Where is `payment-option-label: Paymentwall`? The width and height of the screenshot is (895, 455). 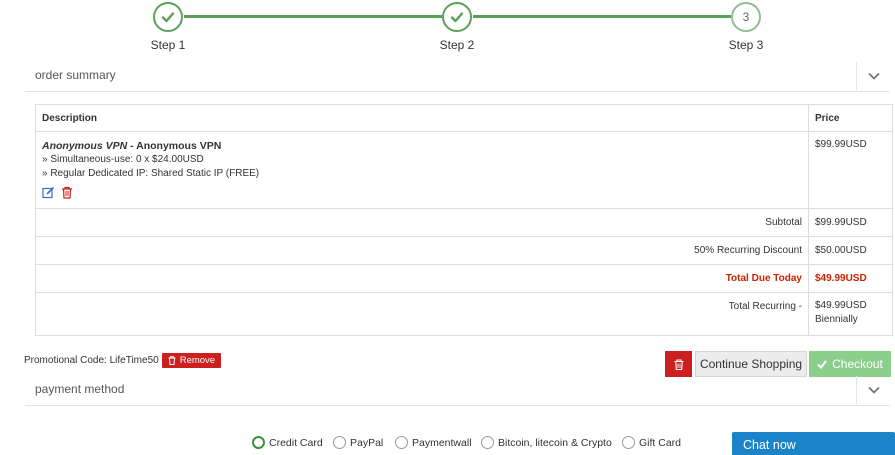 payment-option-label: Paymentwall is located at coordinates (442, 442).